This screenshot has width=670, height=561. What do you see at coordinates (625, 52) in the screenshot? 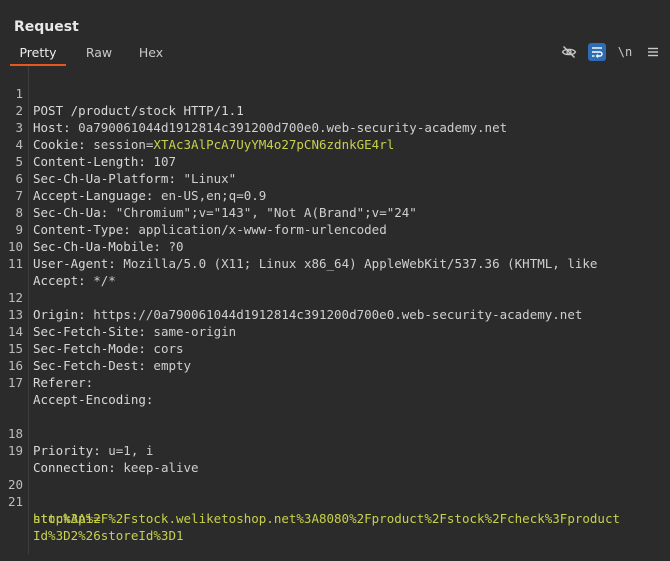
I see `newline-toggle-icon: \n` at bounding box center [625, 52].